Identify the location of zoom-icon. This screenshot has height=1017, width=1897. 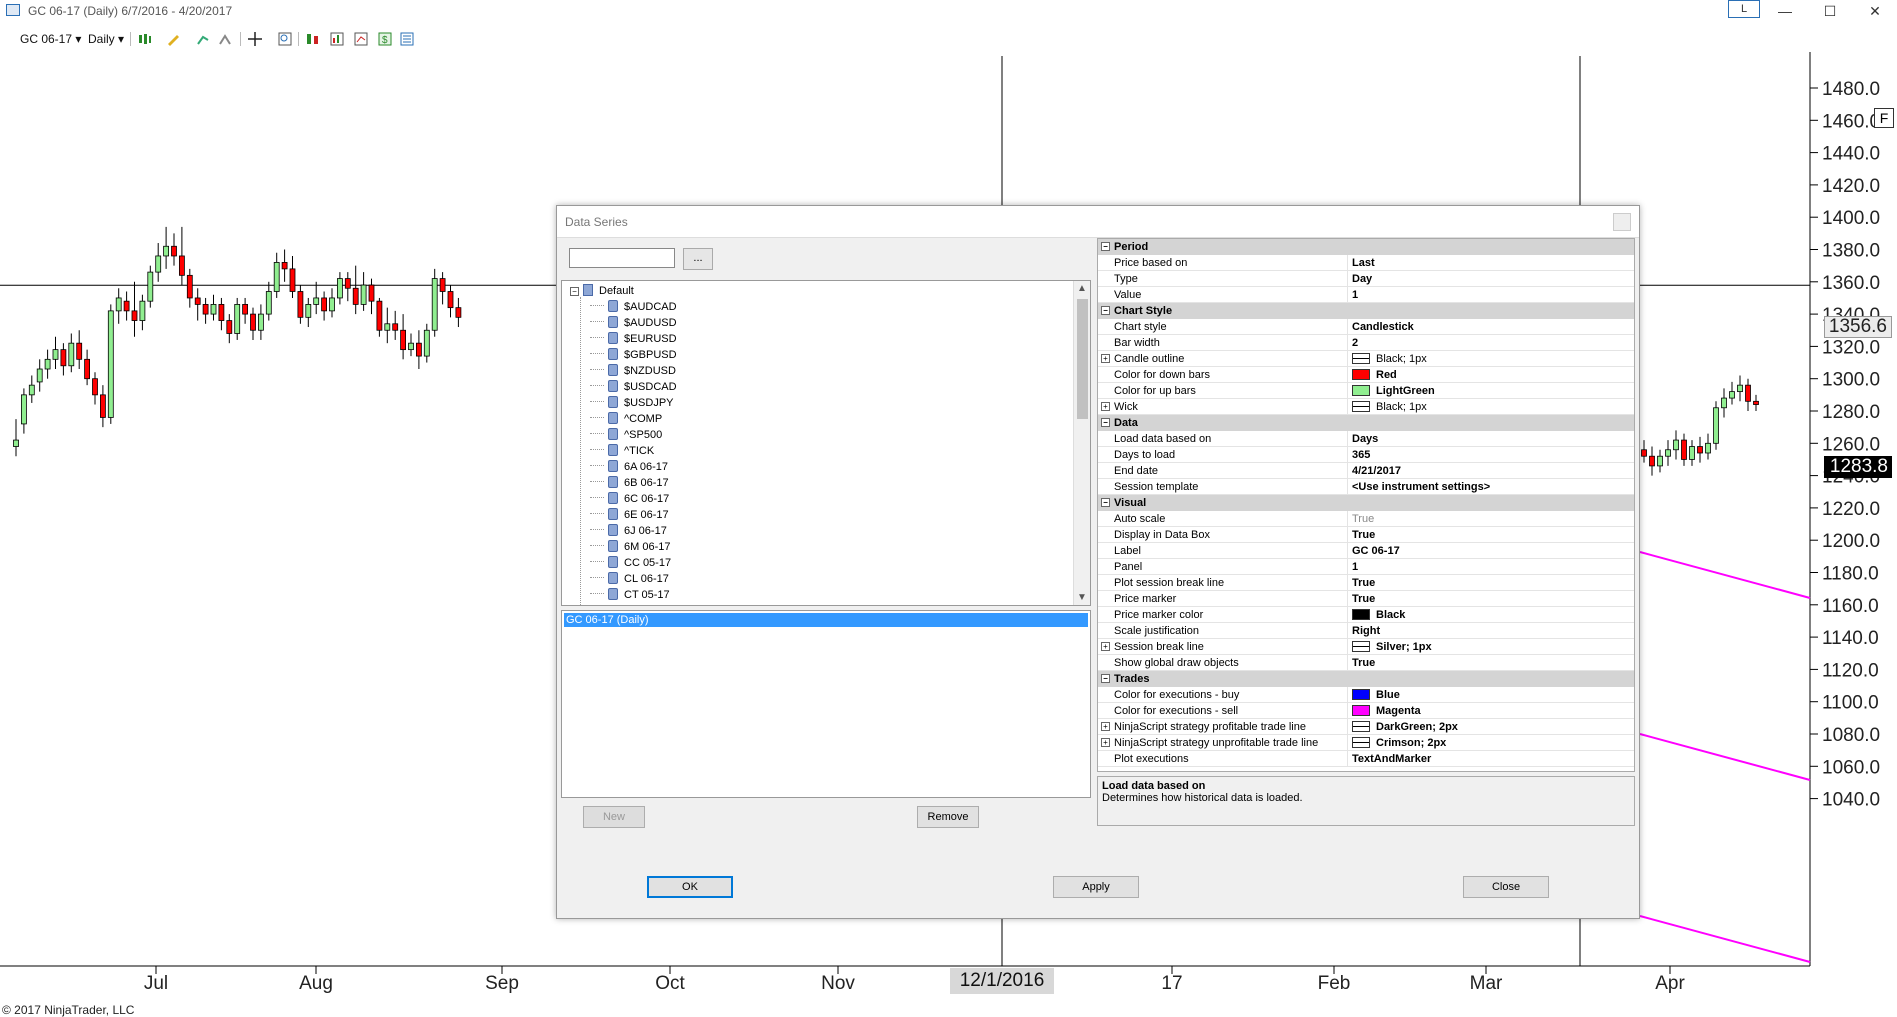
(285, 39).